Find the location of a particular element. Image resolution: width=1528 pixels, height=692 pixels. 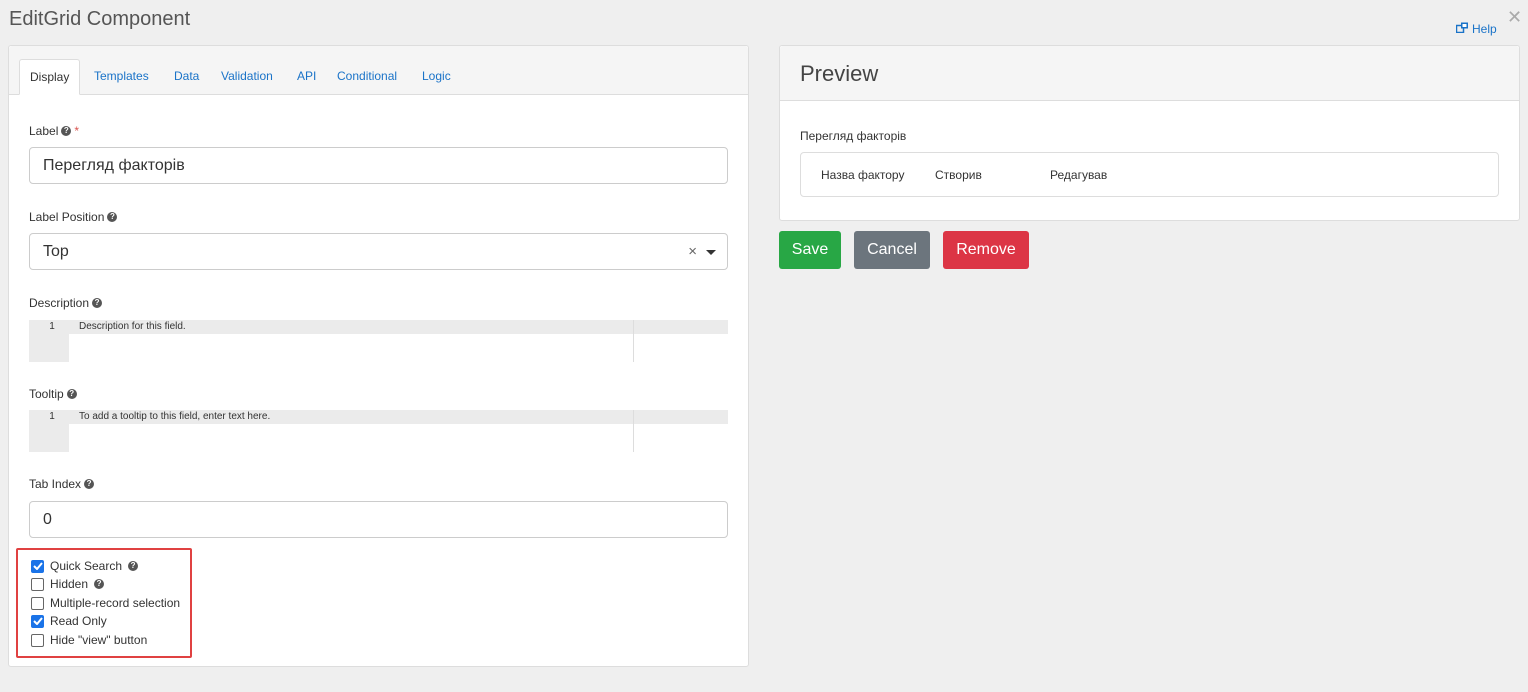

tab-index-input: 0 is located at coordinates (378, 519).